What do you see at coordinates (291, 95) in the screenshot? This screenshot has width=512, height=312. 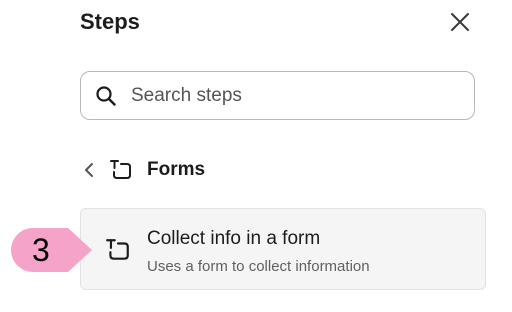 I see `search-input` at bounding box center [291, 95].